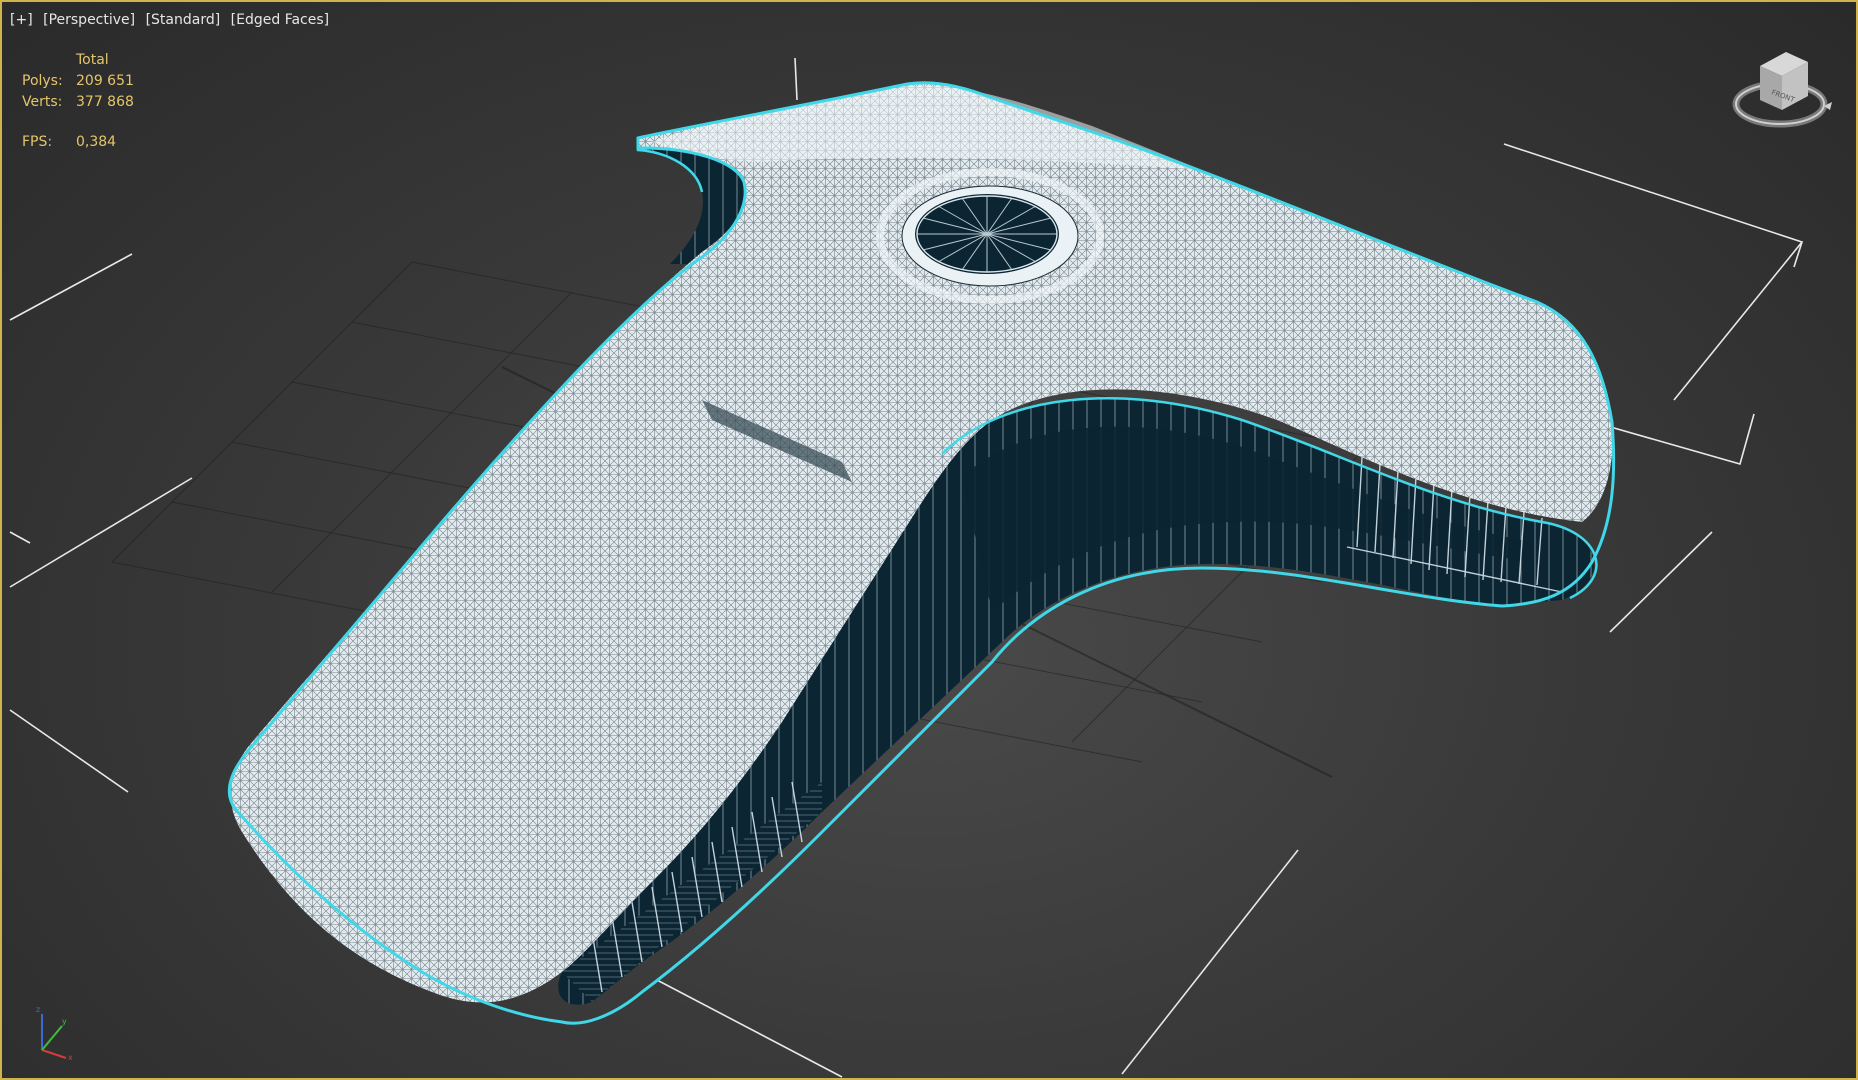  I want to click on viewport-point-of-view-menu: [Perspective], so click(89, 20).